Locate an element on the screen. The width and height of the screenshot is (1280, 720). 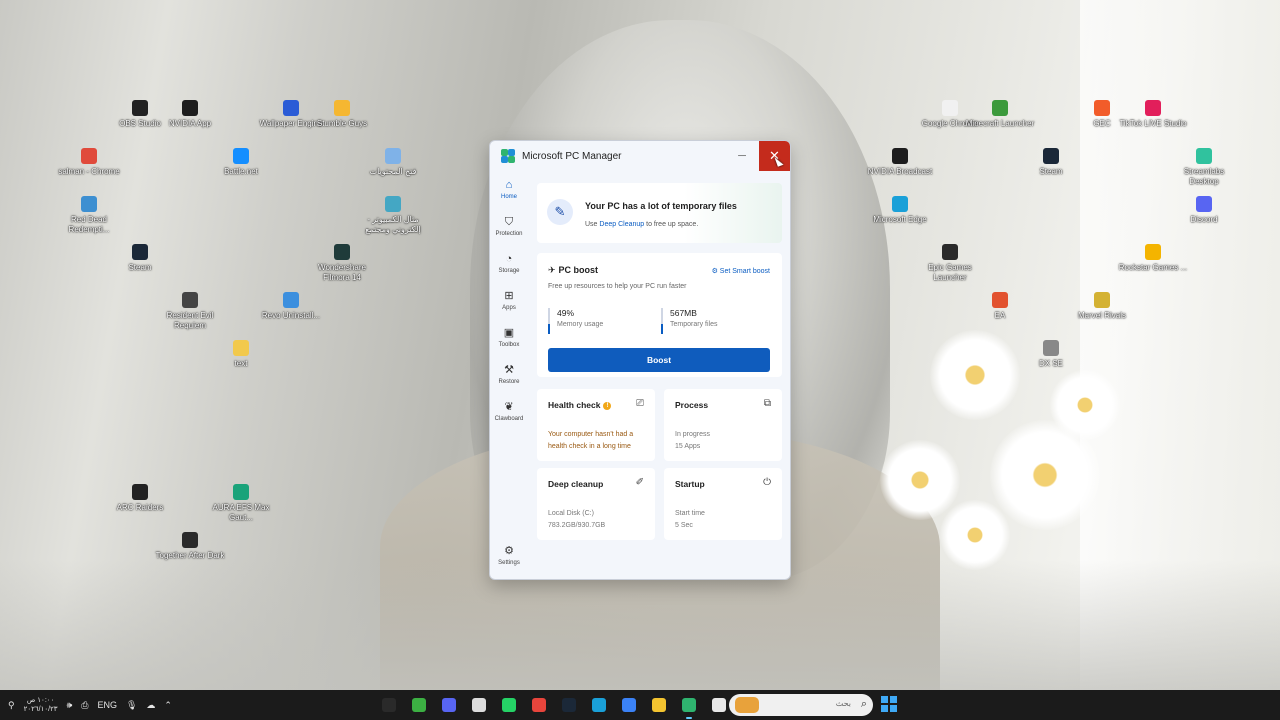
taskbar-app-discord is located at coordinates (449, 705).